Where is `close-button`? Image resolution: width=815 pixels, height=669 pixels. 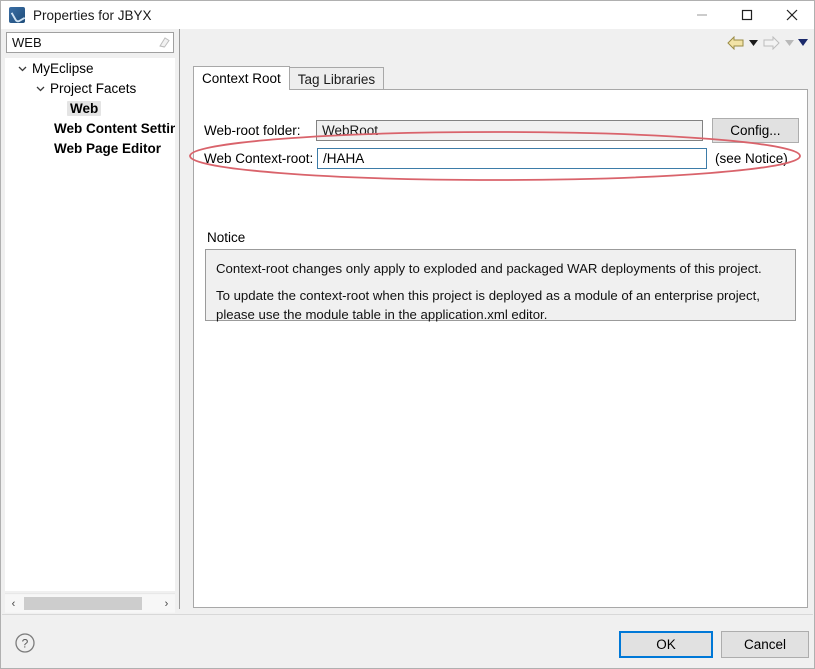 close-button is located at coordinates (791, 15).